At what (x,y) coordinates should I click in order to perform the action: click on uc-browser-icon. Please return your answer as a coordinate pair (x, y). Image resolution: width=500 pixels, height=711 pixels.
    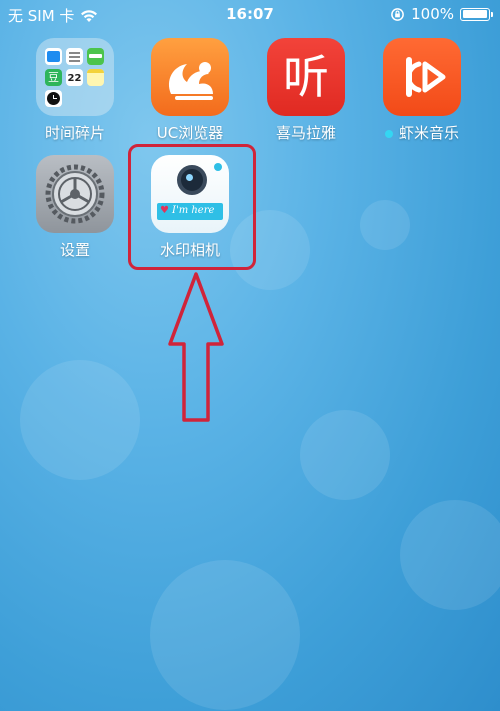
    Looking at the image, I should click on (190, 77).